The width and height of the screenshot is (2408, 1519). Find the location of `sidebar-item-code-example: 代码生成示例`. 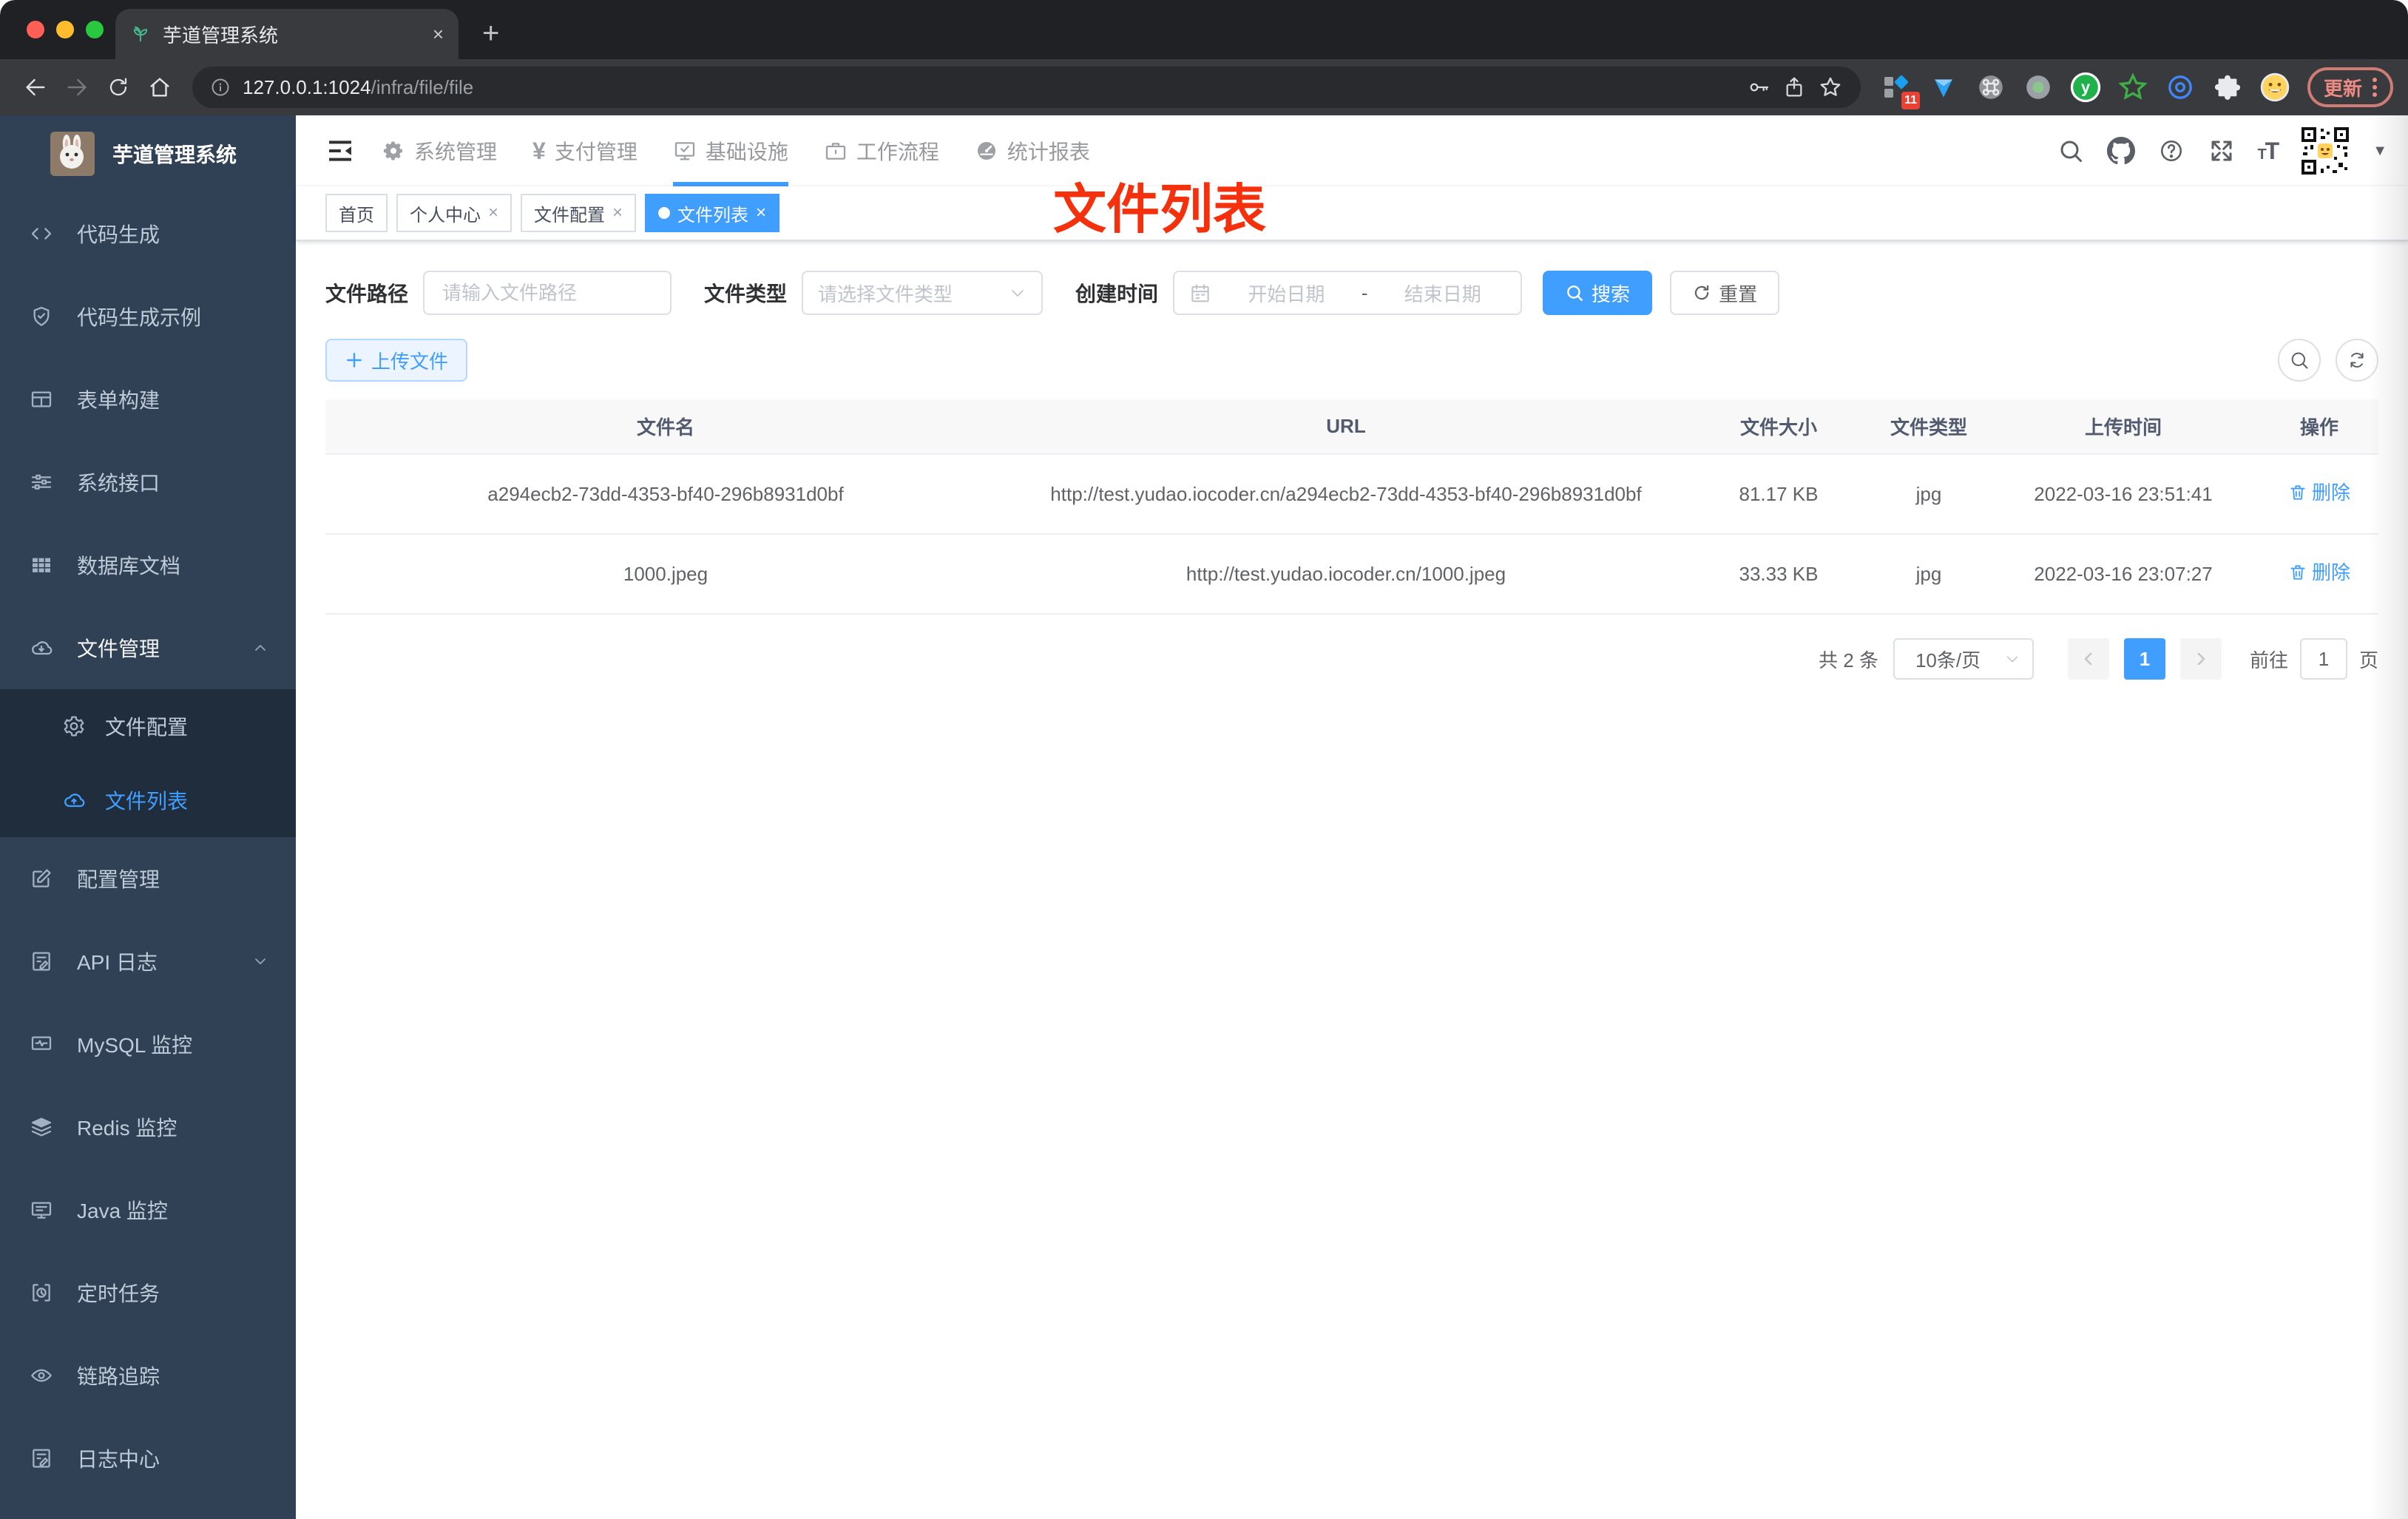

sidebar-item-code-example: 代码生成示例 is located at coordinates (148, 316).